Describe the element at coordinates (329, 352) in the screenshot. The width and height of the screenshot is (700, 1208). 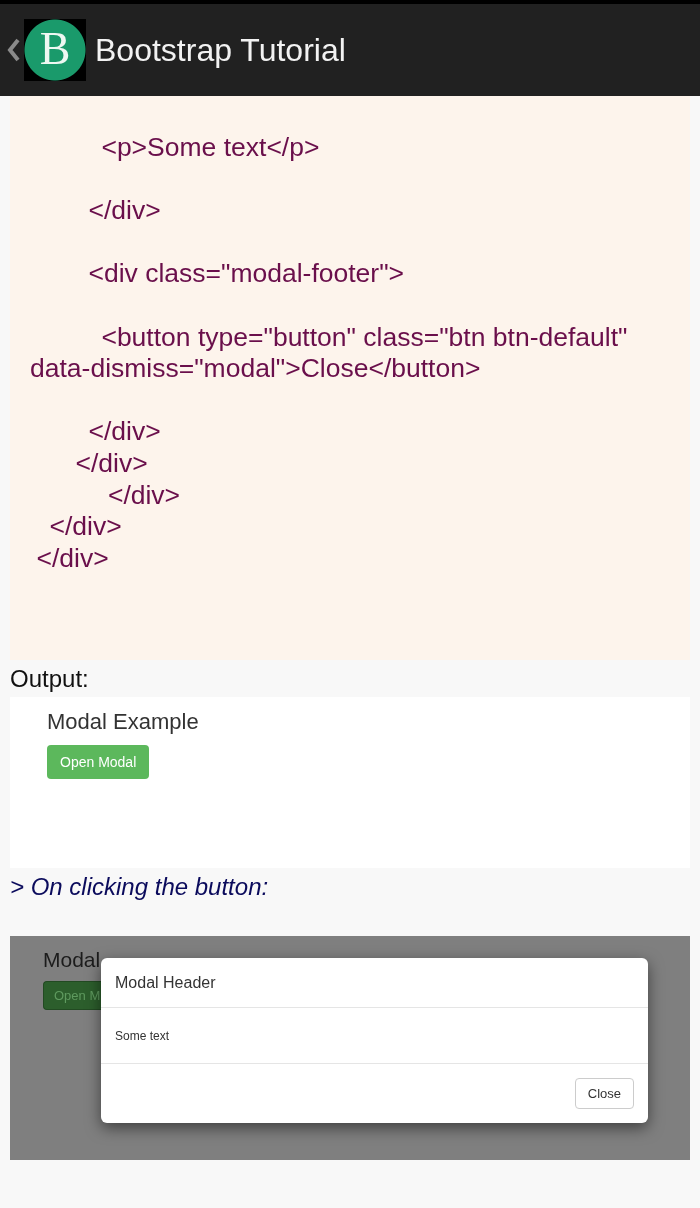
I see `code-line: <button type="button" class="btn btn-default" data-dismiss="modal">Close</button>` at that location.